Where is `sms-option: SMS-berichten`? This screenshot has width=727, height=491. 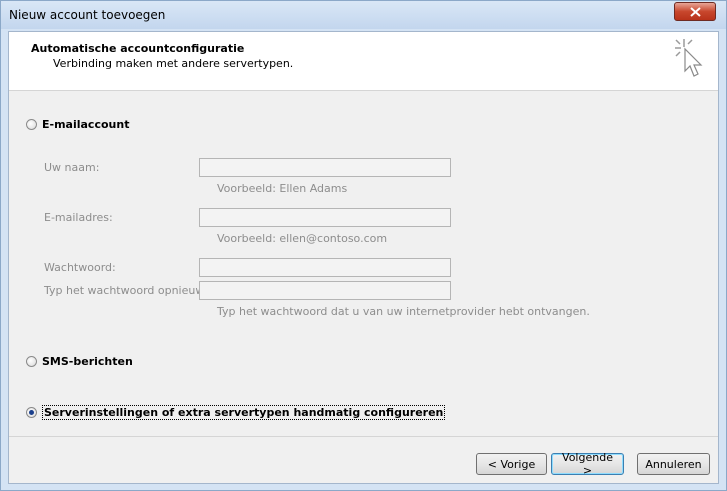 sms-option: SMS-berichten is located at coordinates (79, 361).